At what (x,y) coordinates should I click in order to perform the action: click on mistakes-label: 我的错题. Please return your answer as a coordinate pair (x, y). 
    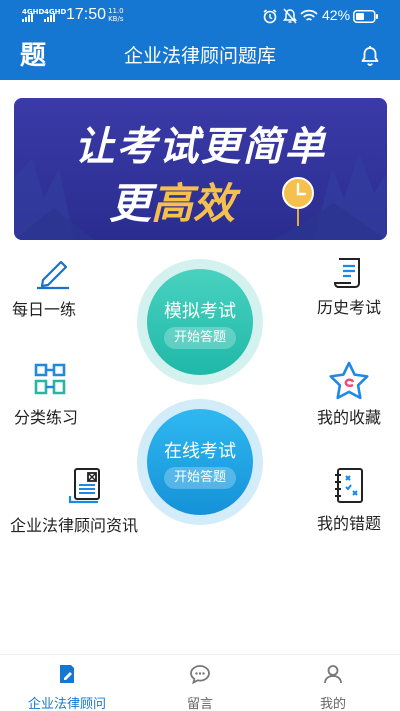
    Looking at the image, I should click on (348, 523).